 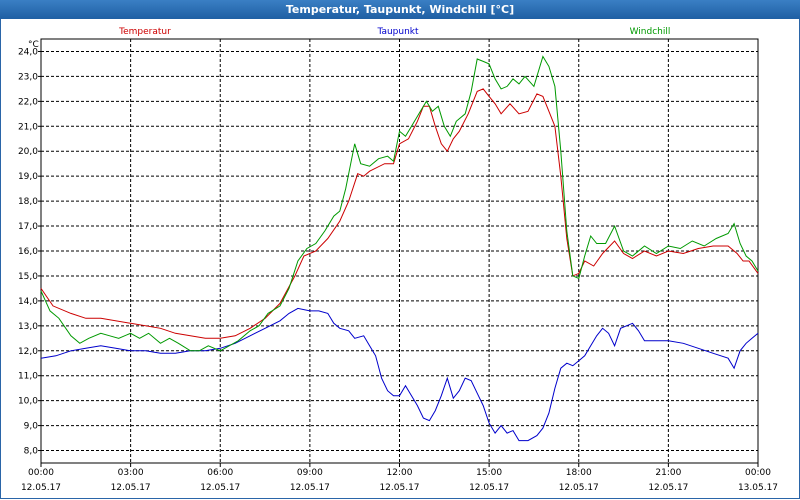 What do you see at coordinates (310, 473) in the screenshot?
I see `x-tick-time: 09:00` at bounding box center [310, 473].